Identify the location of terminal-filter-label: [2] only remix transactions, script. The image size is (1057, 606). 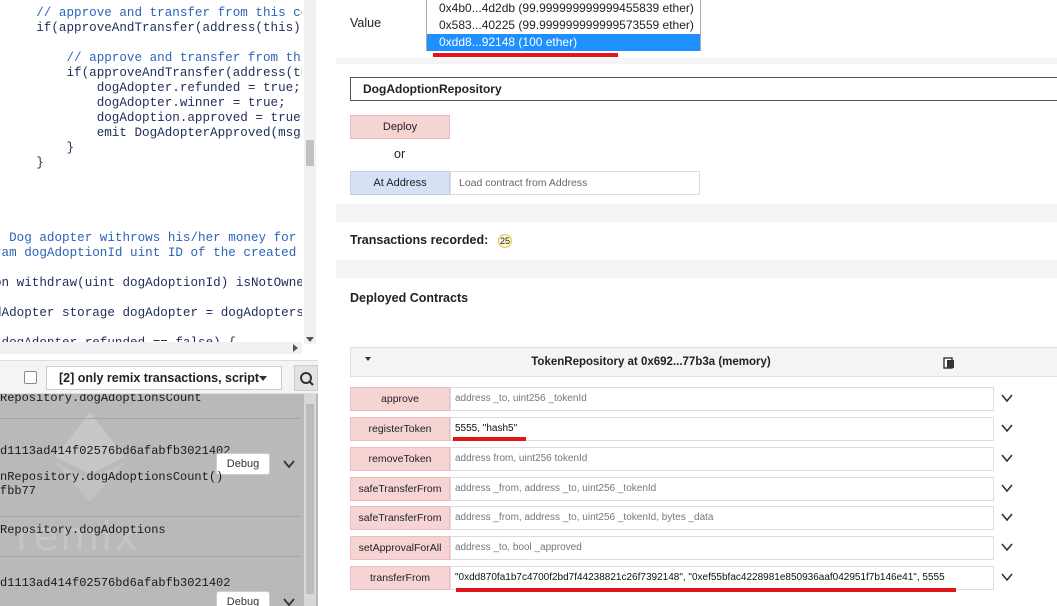
(159, 378).